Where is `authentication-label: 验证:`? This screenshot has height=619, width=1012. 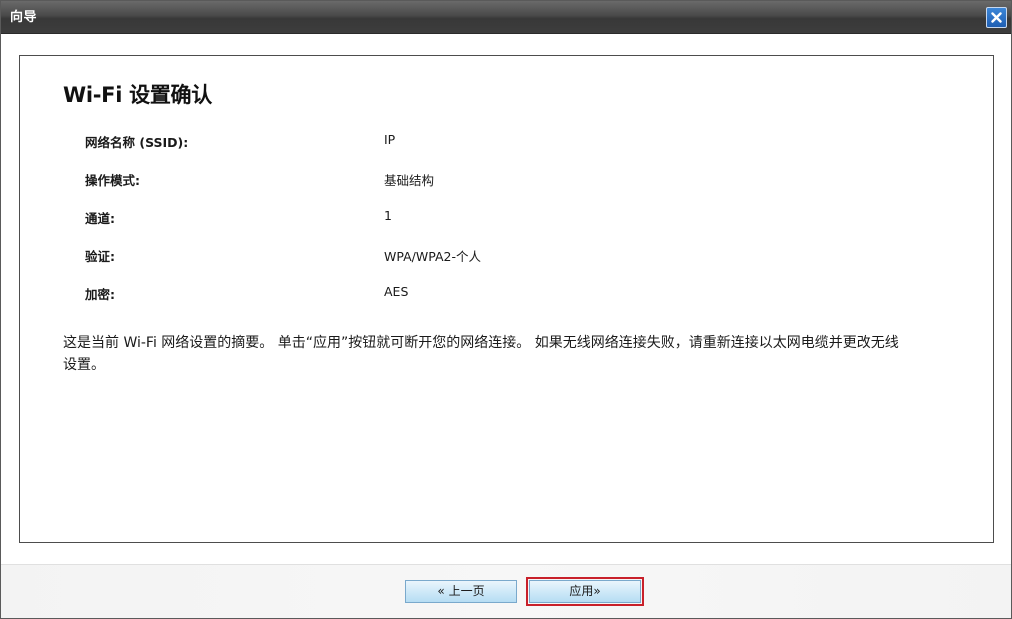 authentication-label: 验证: is located at coordinates (100, 256).